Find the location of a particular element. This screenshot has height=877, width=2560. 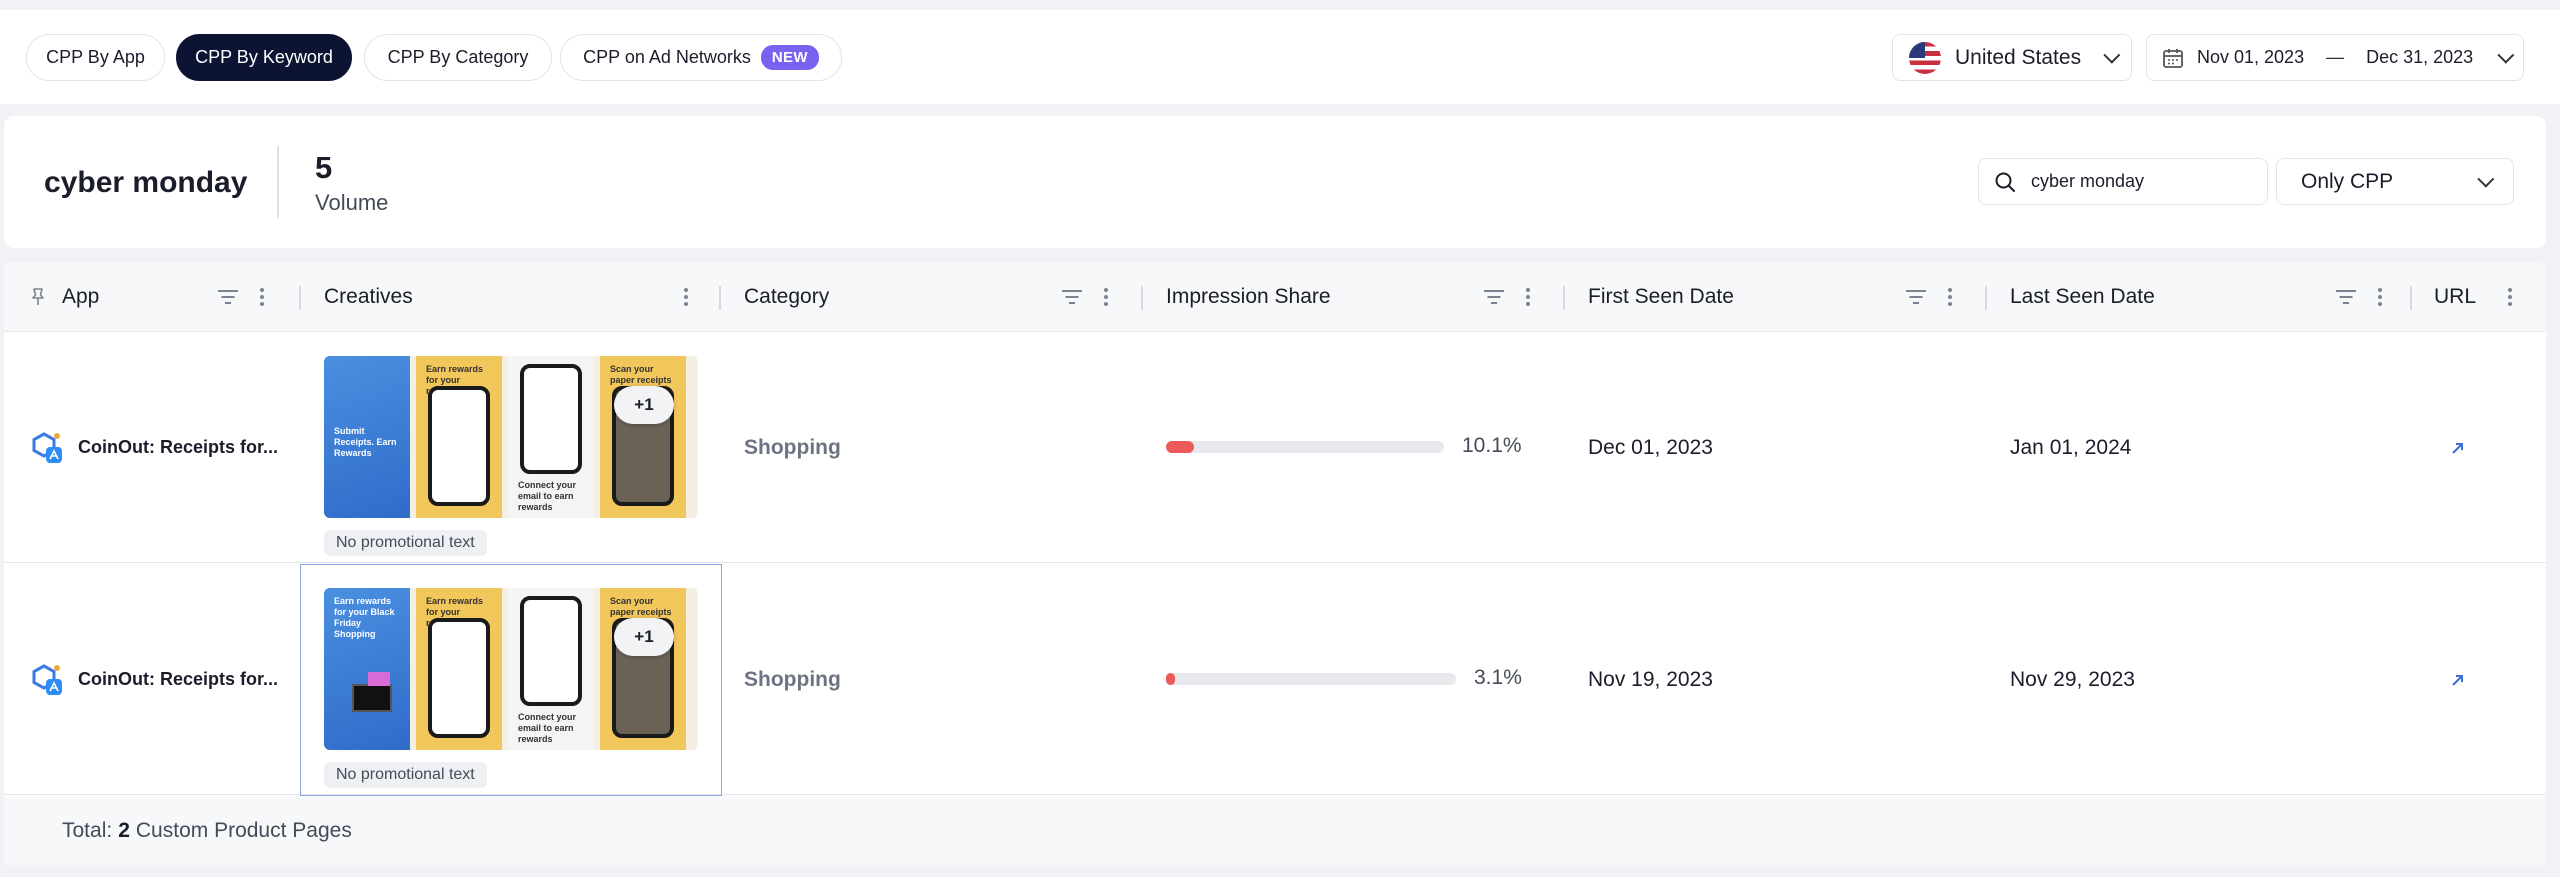

column-header-first-seen-date: First Seen Date is located at coordinates (1661, 297).